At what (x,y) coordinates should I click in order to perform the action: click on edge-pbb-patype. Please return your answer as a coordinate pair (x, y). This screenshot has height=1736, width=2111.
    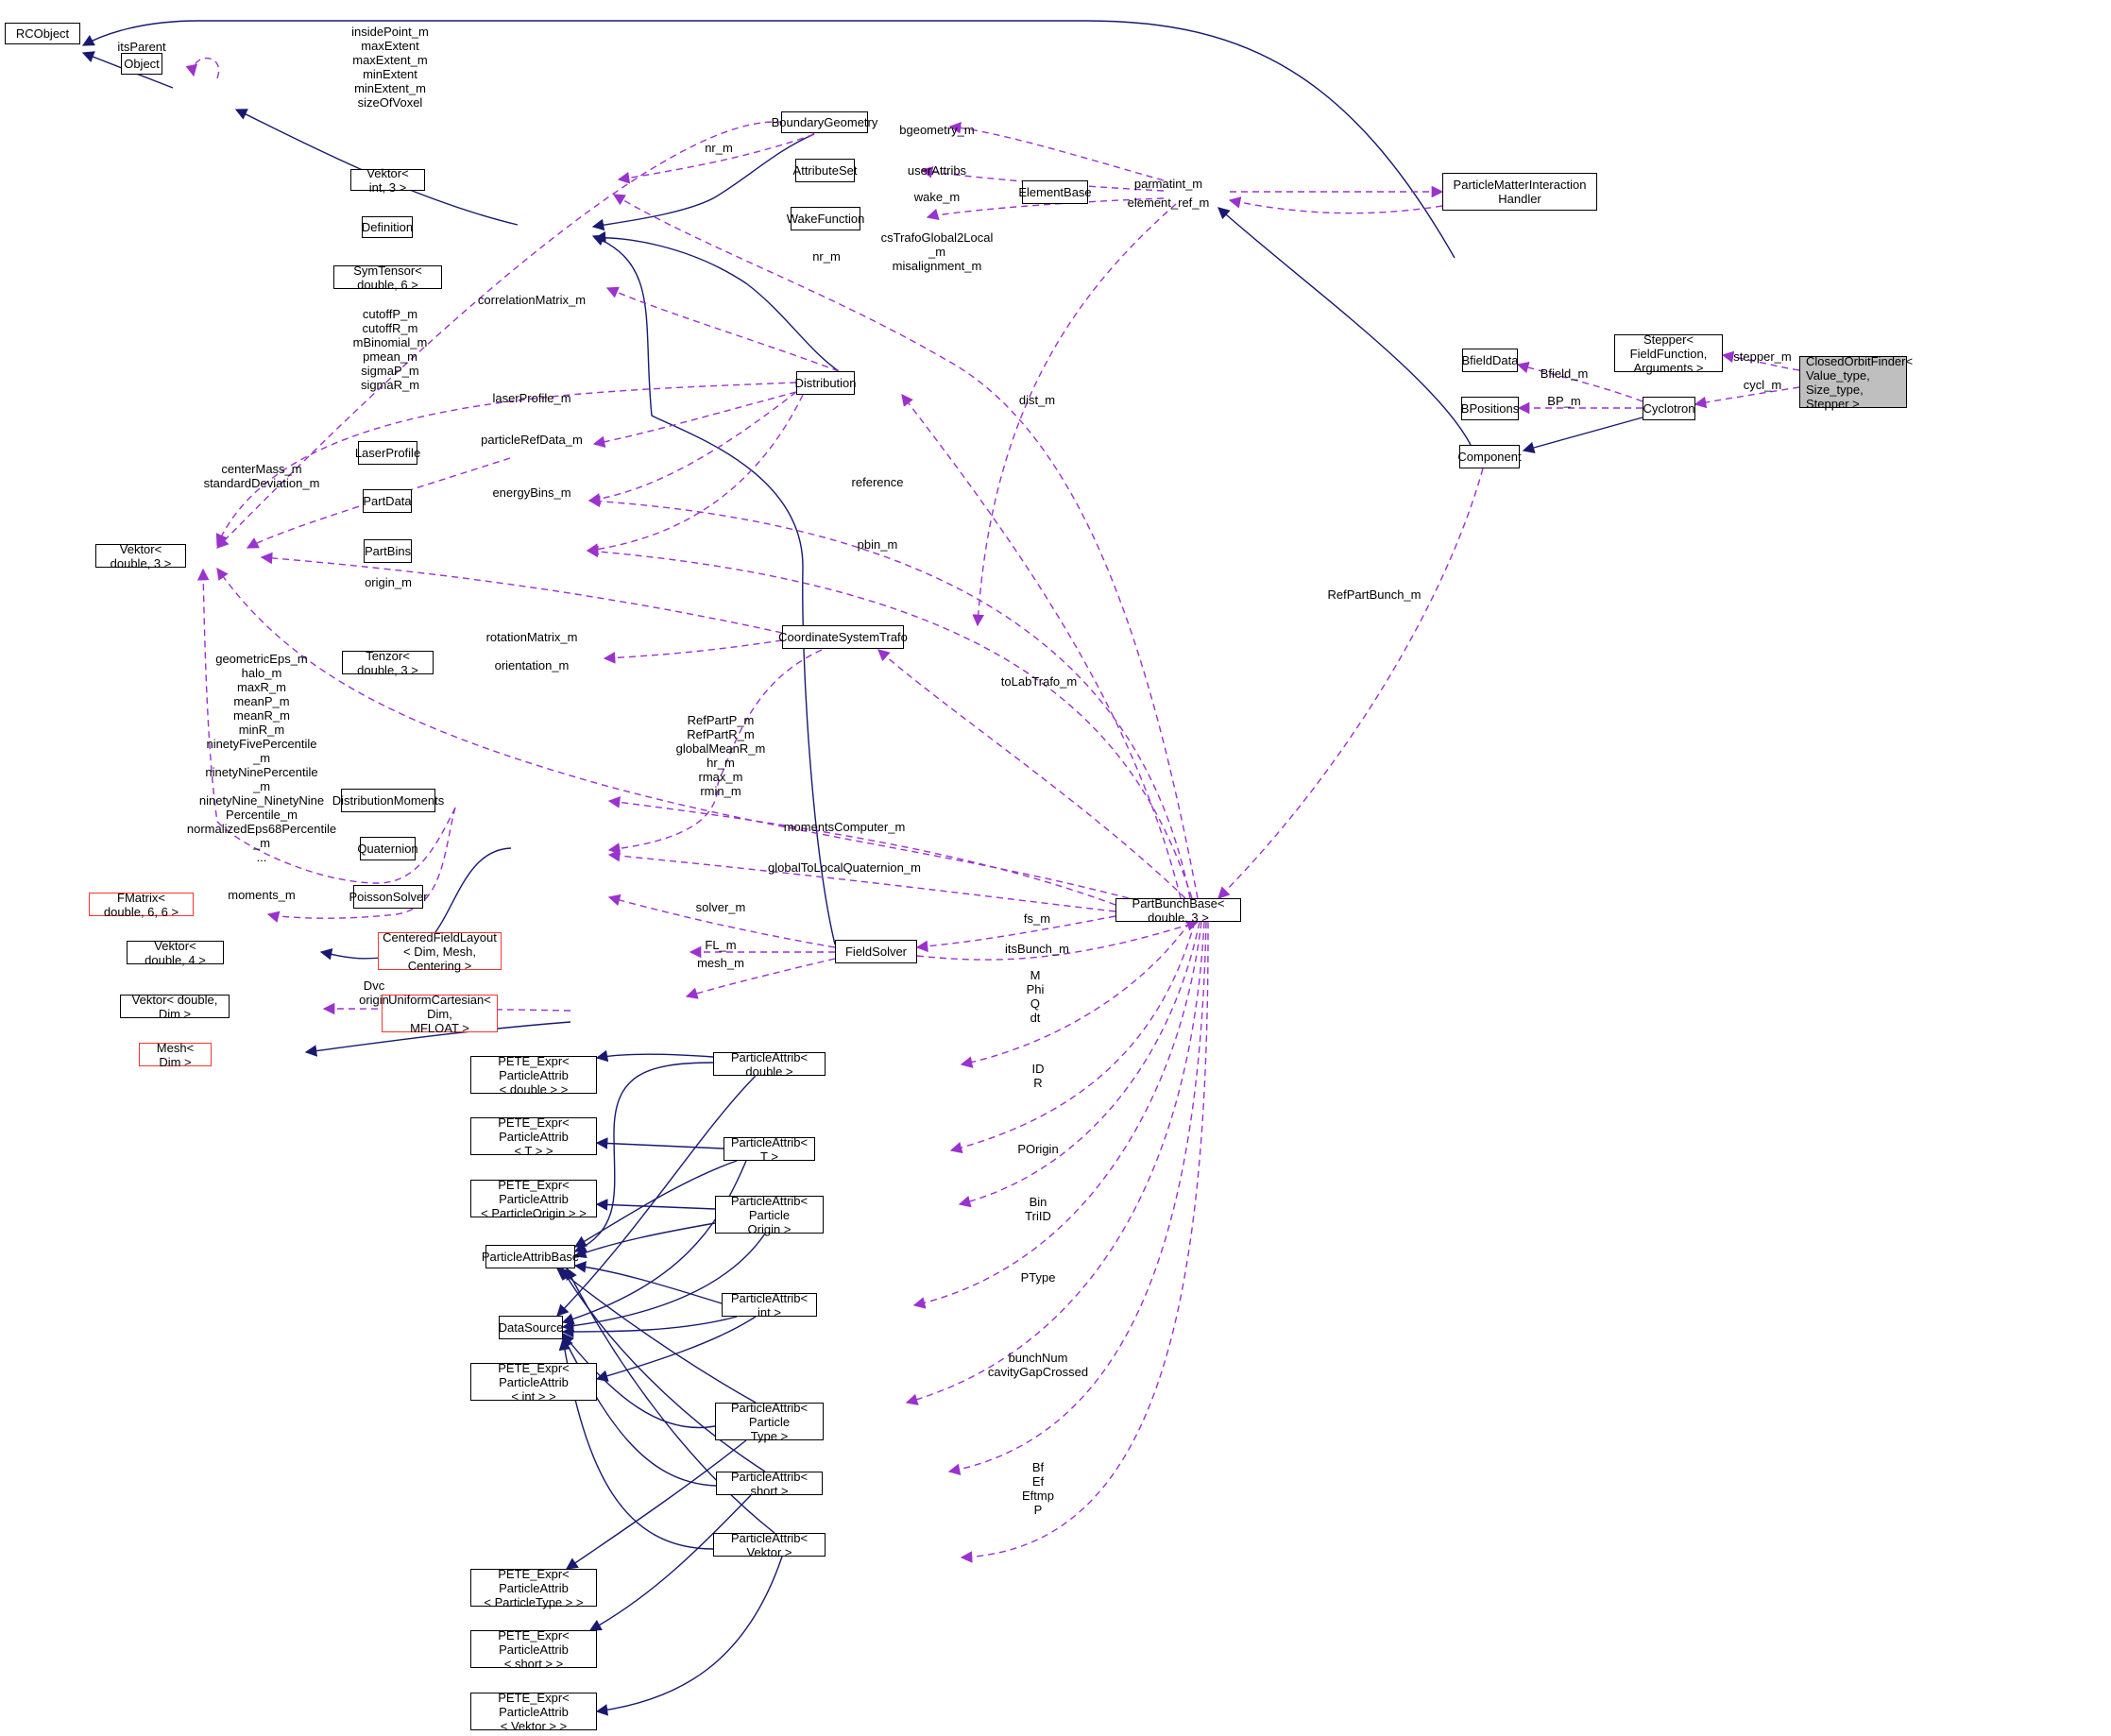
    Looking at the image, I should click on (1055, 1163).